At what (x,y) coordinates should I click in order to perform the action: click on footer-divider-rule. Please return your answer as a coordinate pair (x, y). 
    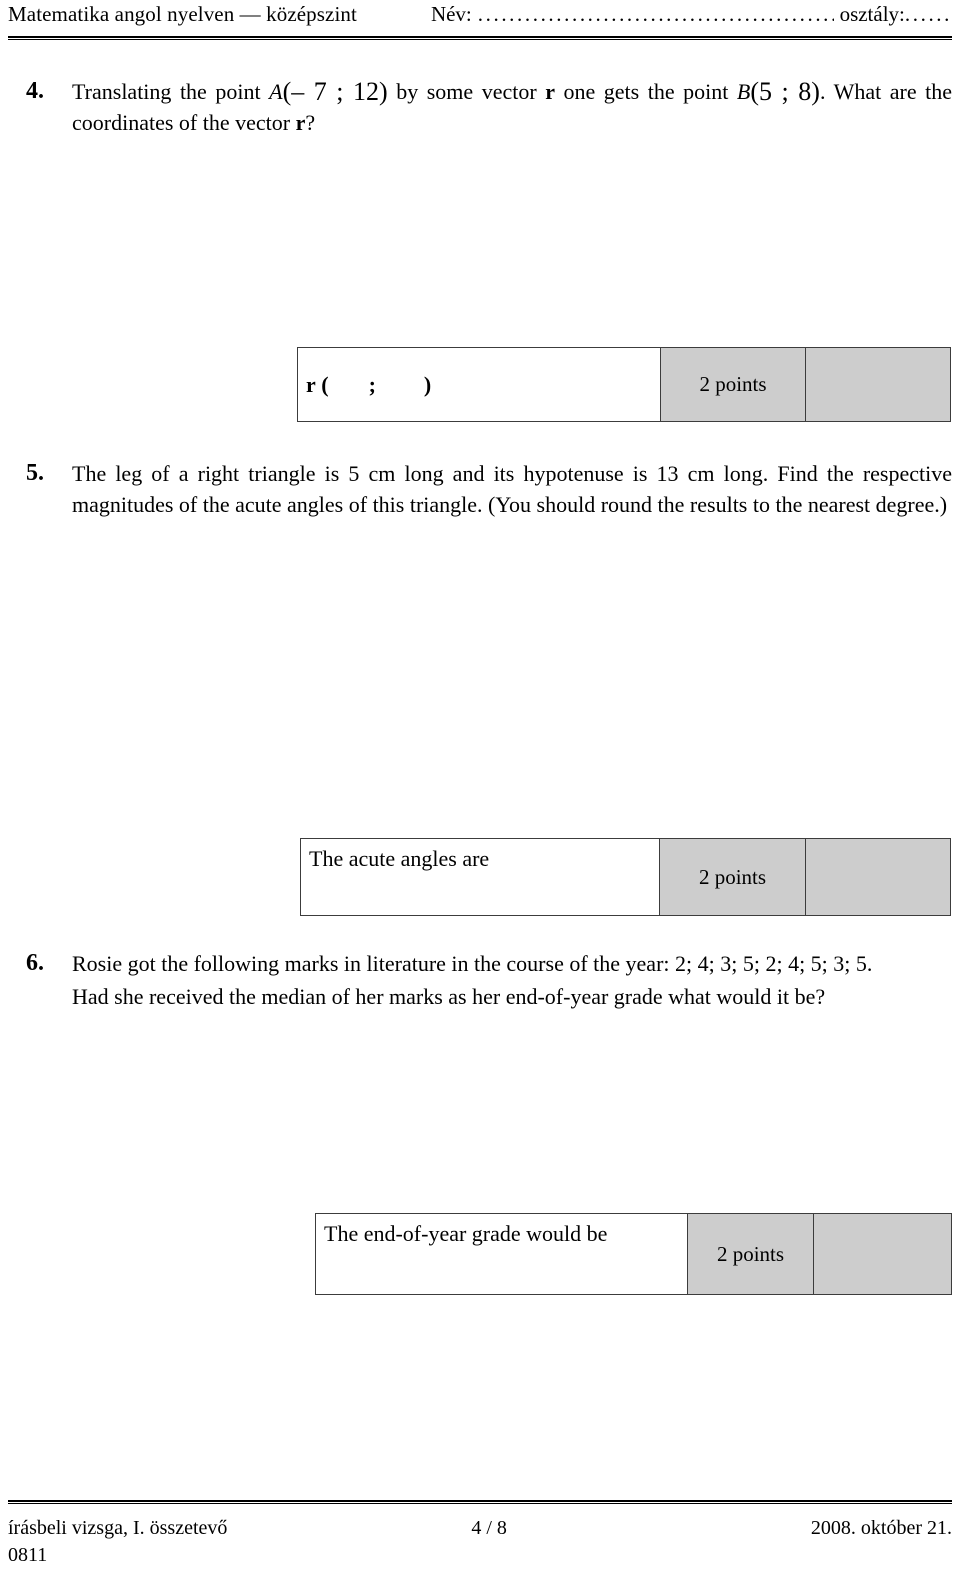
    Looking at the image, I should click on (480, 1502).